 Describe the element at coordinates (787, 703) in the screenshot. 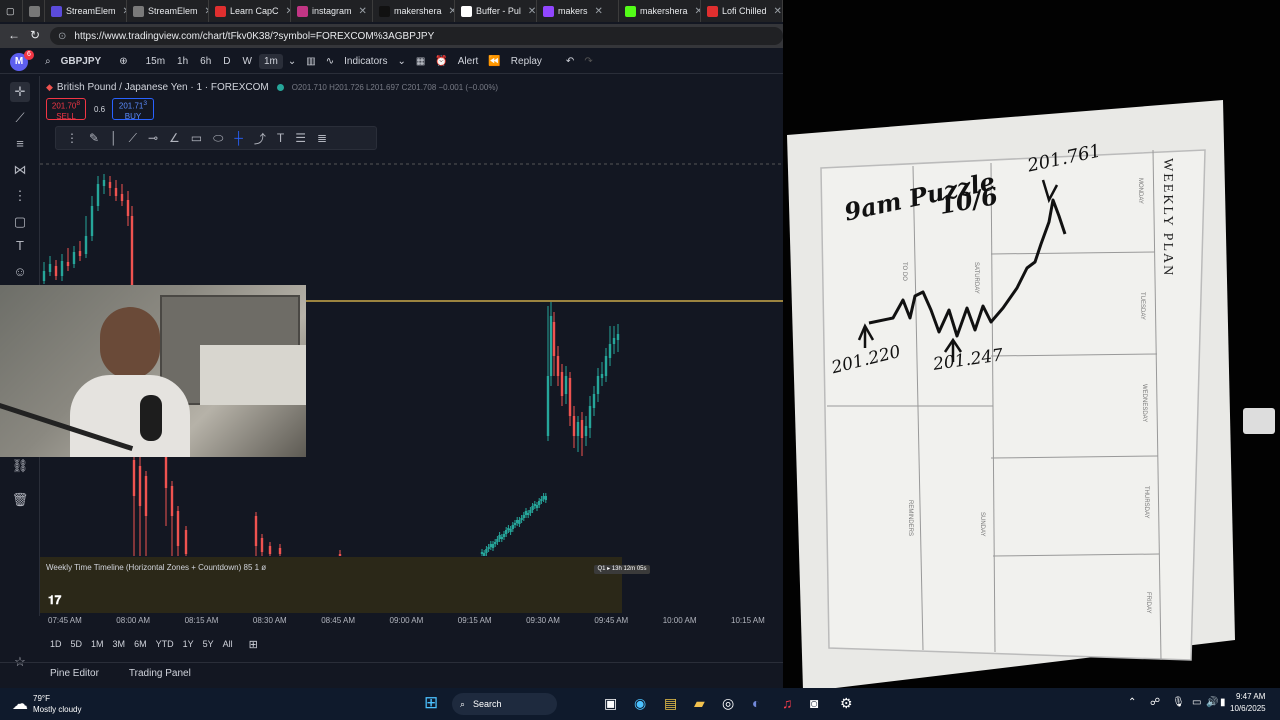

I see `music-icon: ♫` at that location.